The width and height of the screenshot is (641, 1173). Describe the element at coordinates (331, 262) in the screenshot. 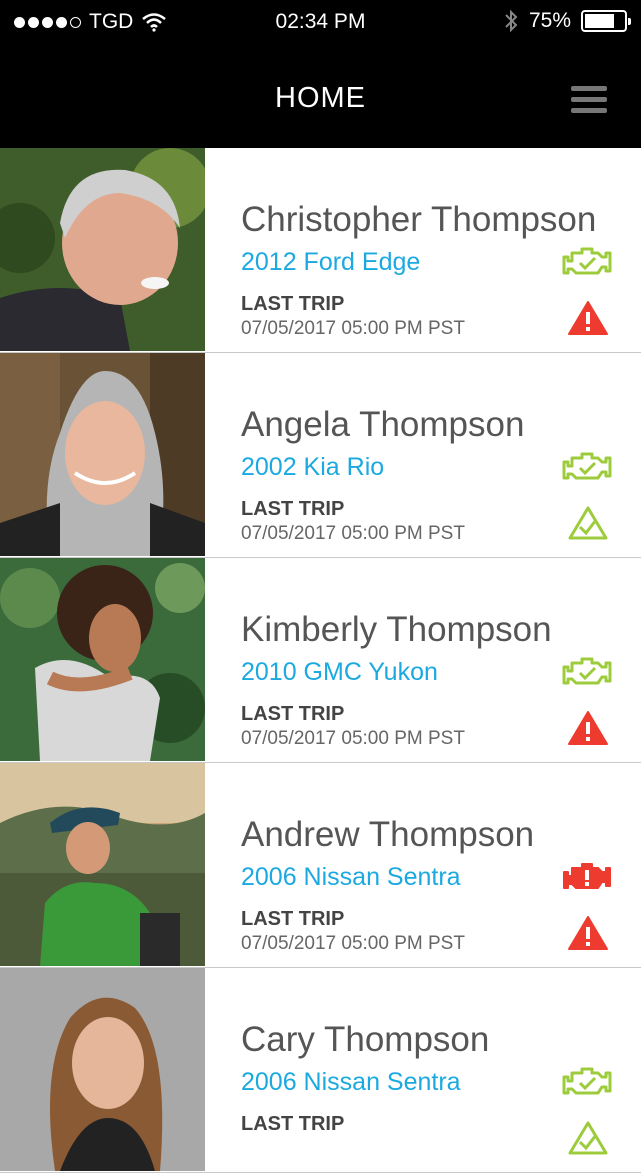

I see `vehicle-name: 2012 Ford Edge` at that location.